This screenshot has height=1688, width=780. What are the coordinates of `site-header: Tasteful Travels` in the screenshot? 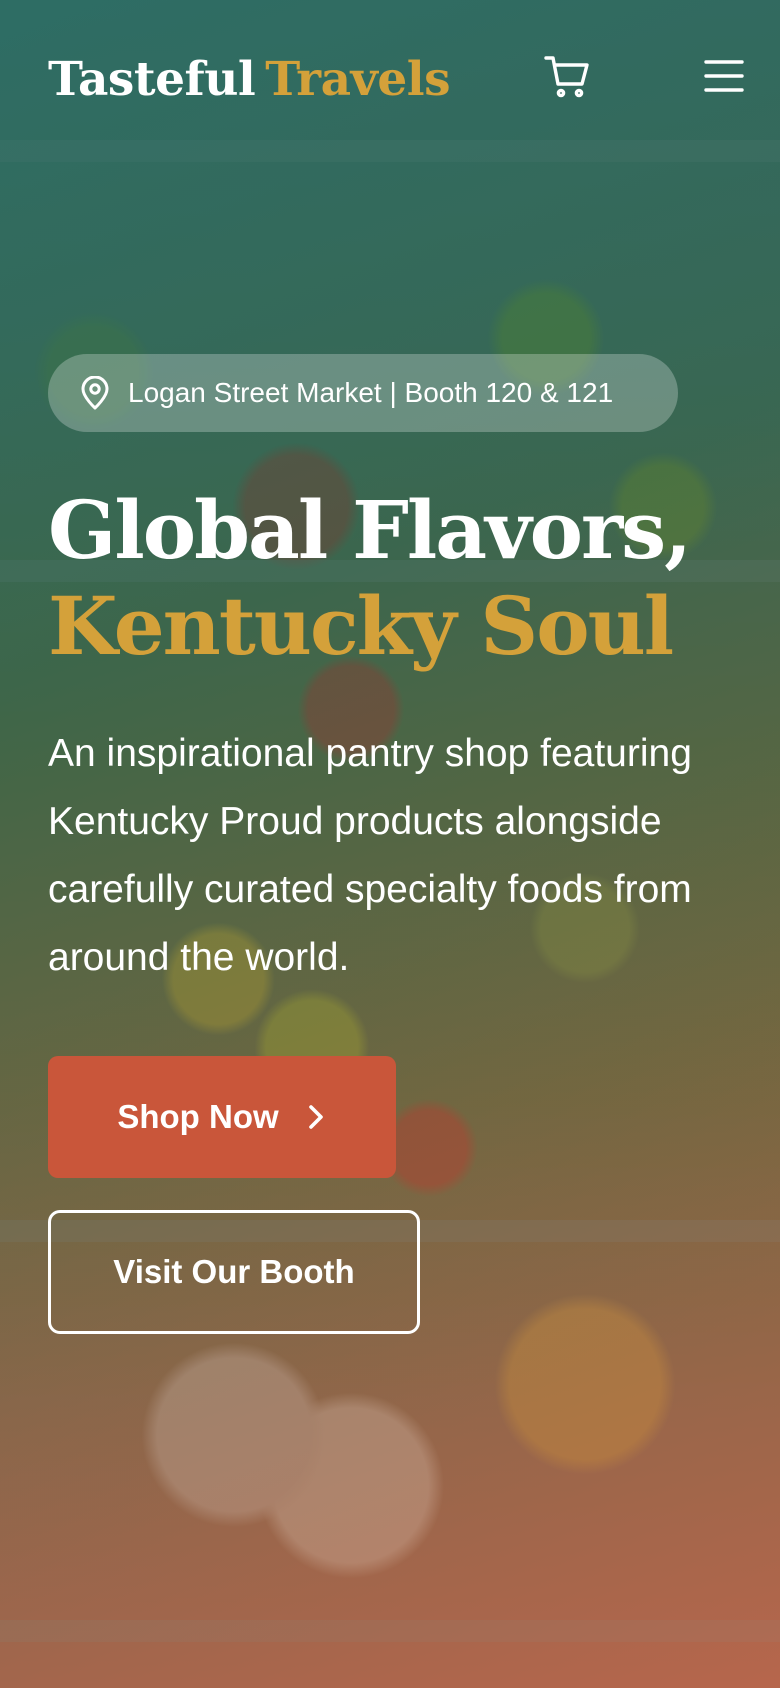 It's located at (390, 80).